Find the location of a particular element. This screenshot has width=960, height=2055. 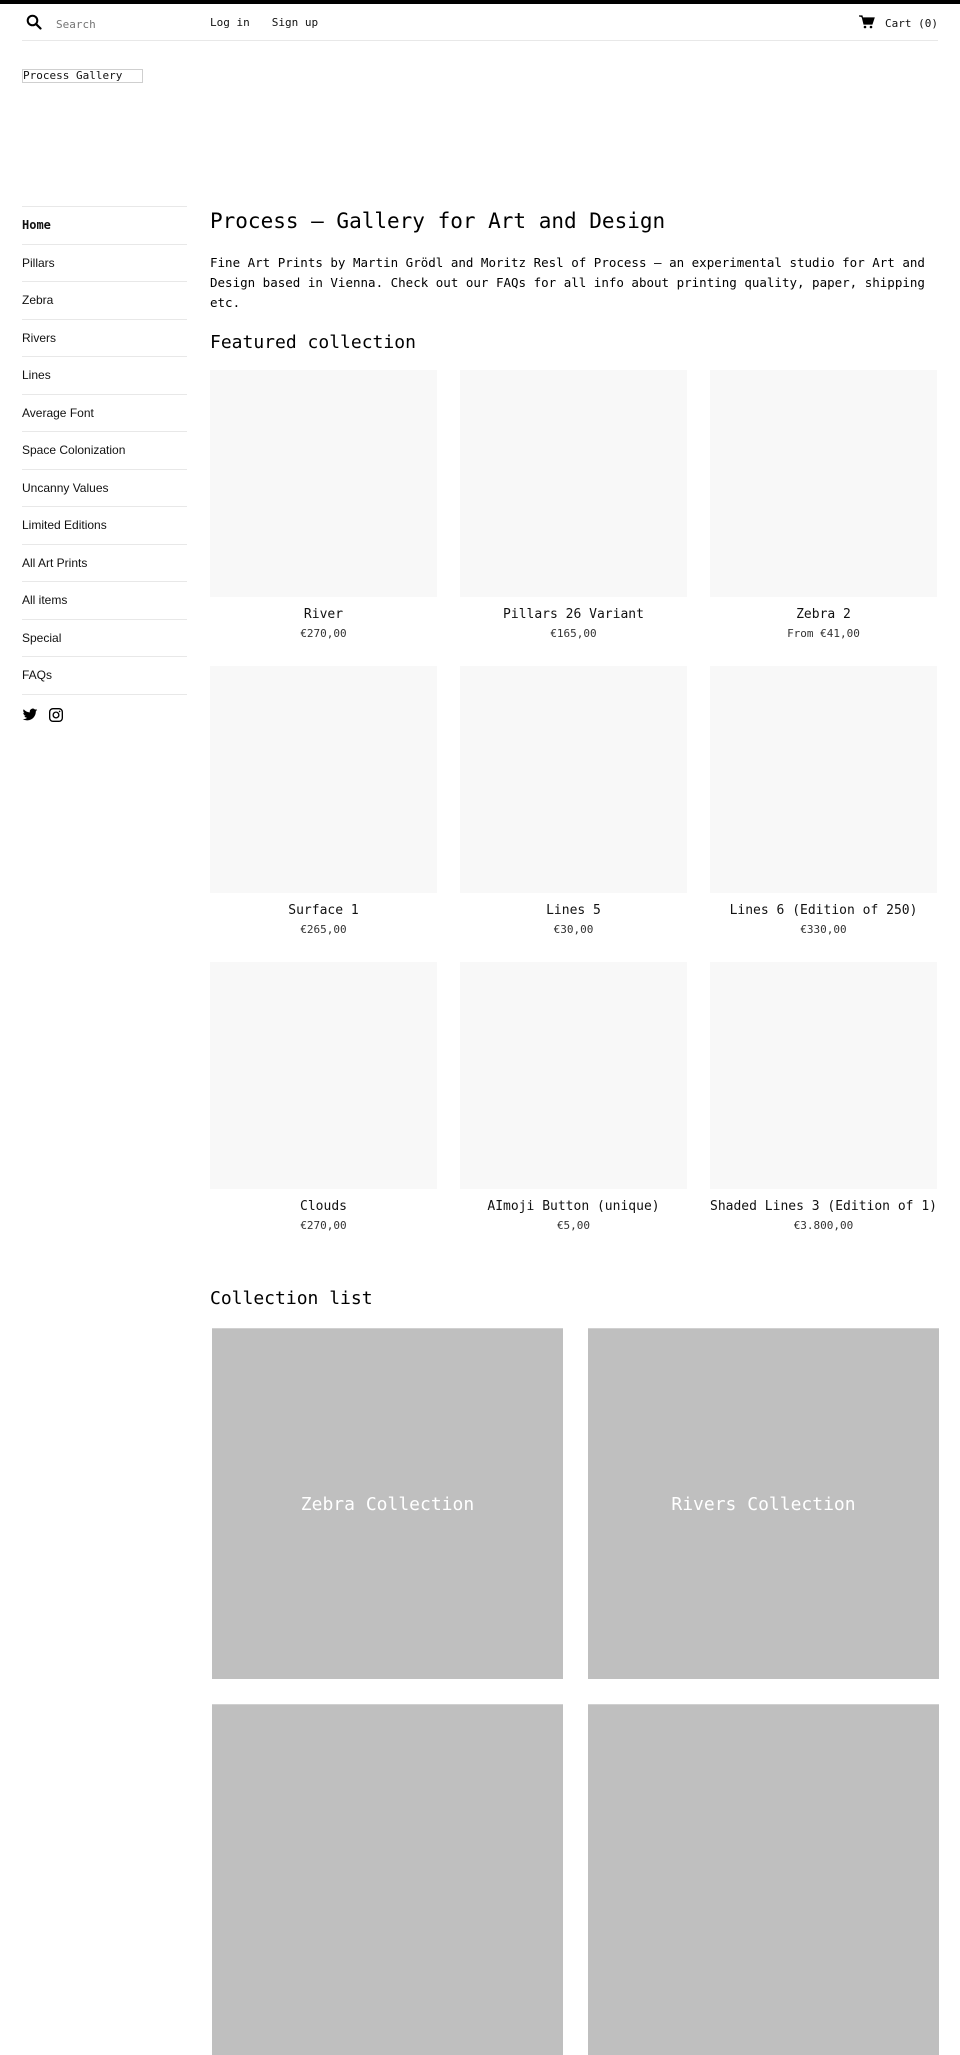

sidebar-item-pillars: Pillars is located at coordinates (104, 262).